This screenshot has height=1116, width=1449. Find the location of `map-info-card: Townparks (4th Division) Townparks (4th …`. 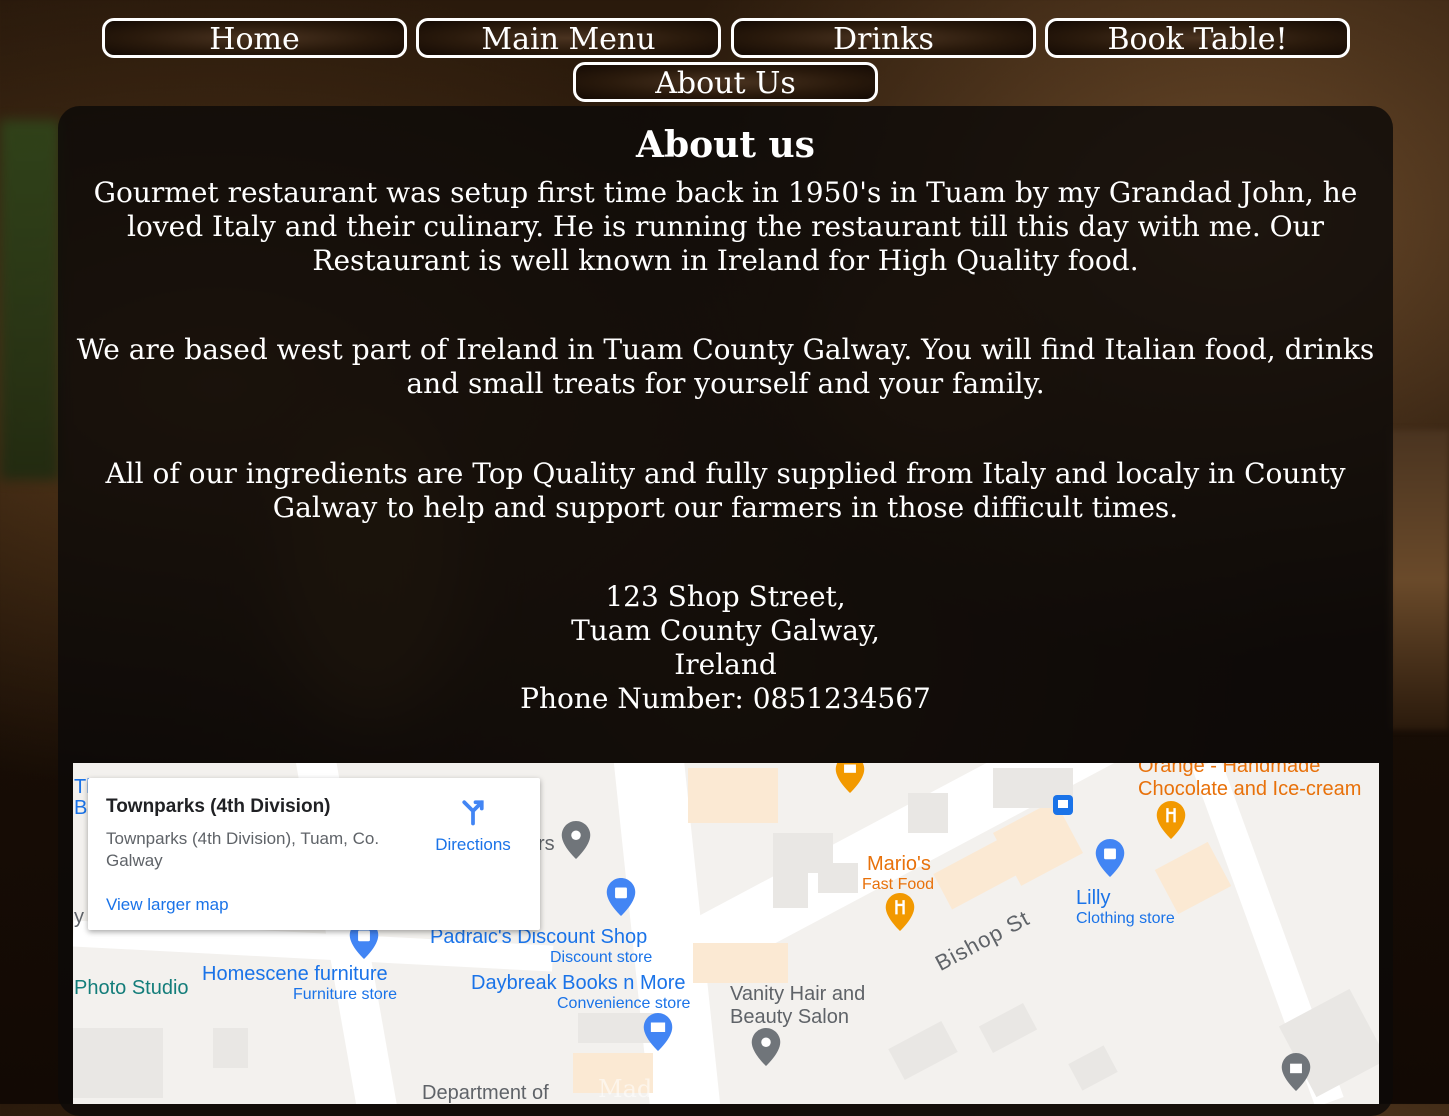

map-info-card: Townparks (4th Division) Townparks (4th … is located at coordinates (314, 854).